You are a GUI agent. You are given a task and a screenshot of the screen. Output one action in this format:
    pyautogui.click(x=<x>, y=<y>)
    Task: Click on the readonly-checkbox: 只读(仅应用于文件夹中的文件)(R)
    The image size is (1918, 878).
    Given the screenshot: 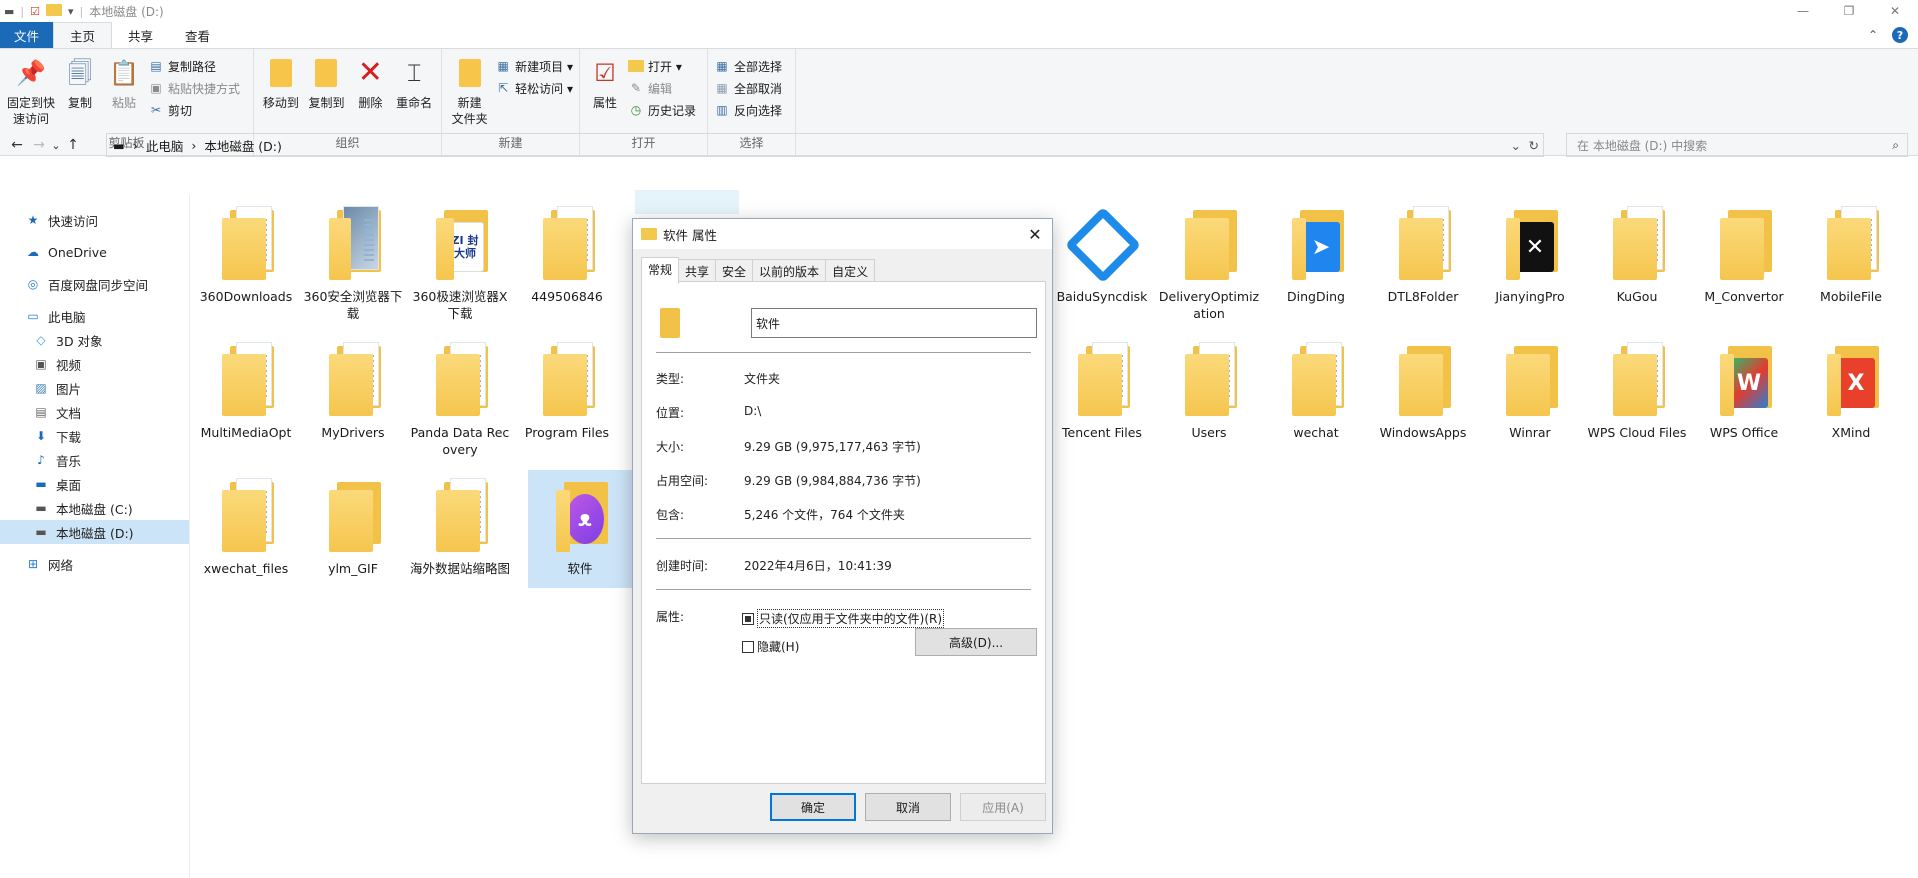 What is the action you would take?
    pyautogui.click(x=843, y=618)
    